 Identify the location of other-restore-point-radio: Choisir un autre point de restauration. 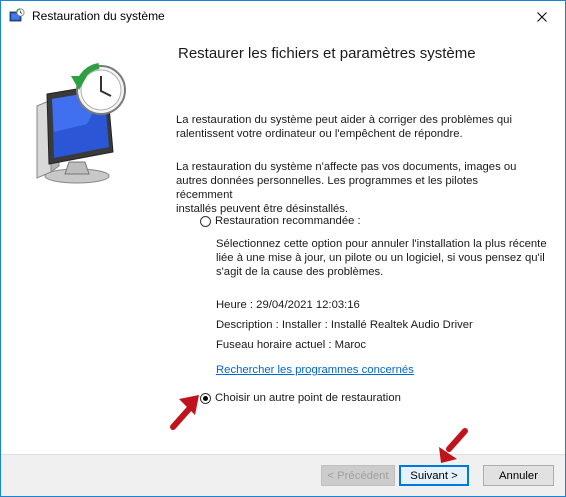
(300, 398).